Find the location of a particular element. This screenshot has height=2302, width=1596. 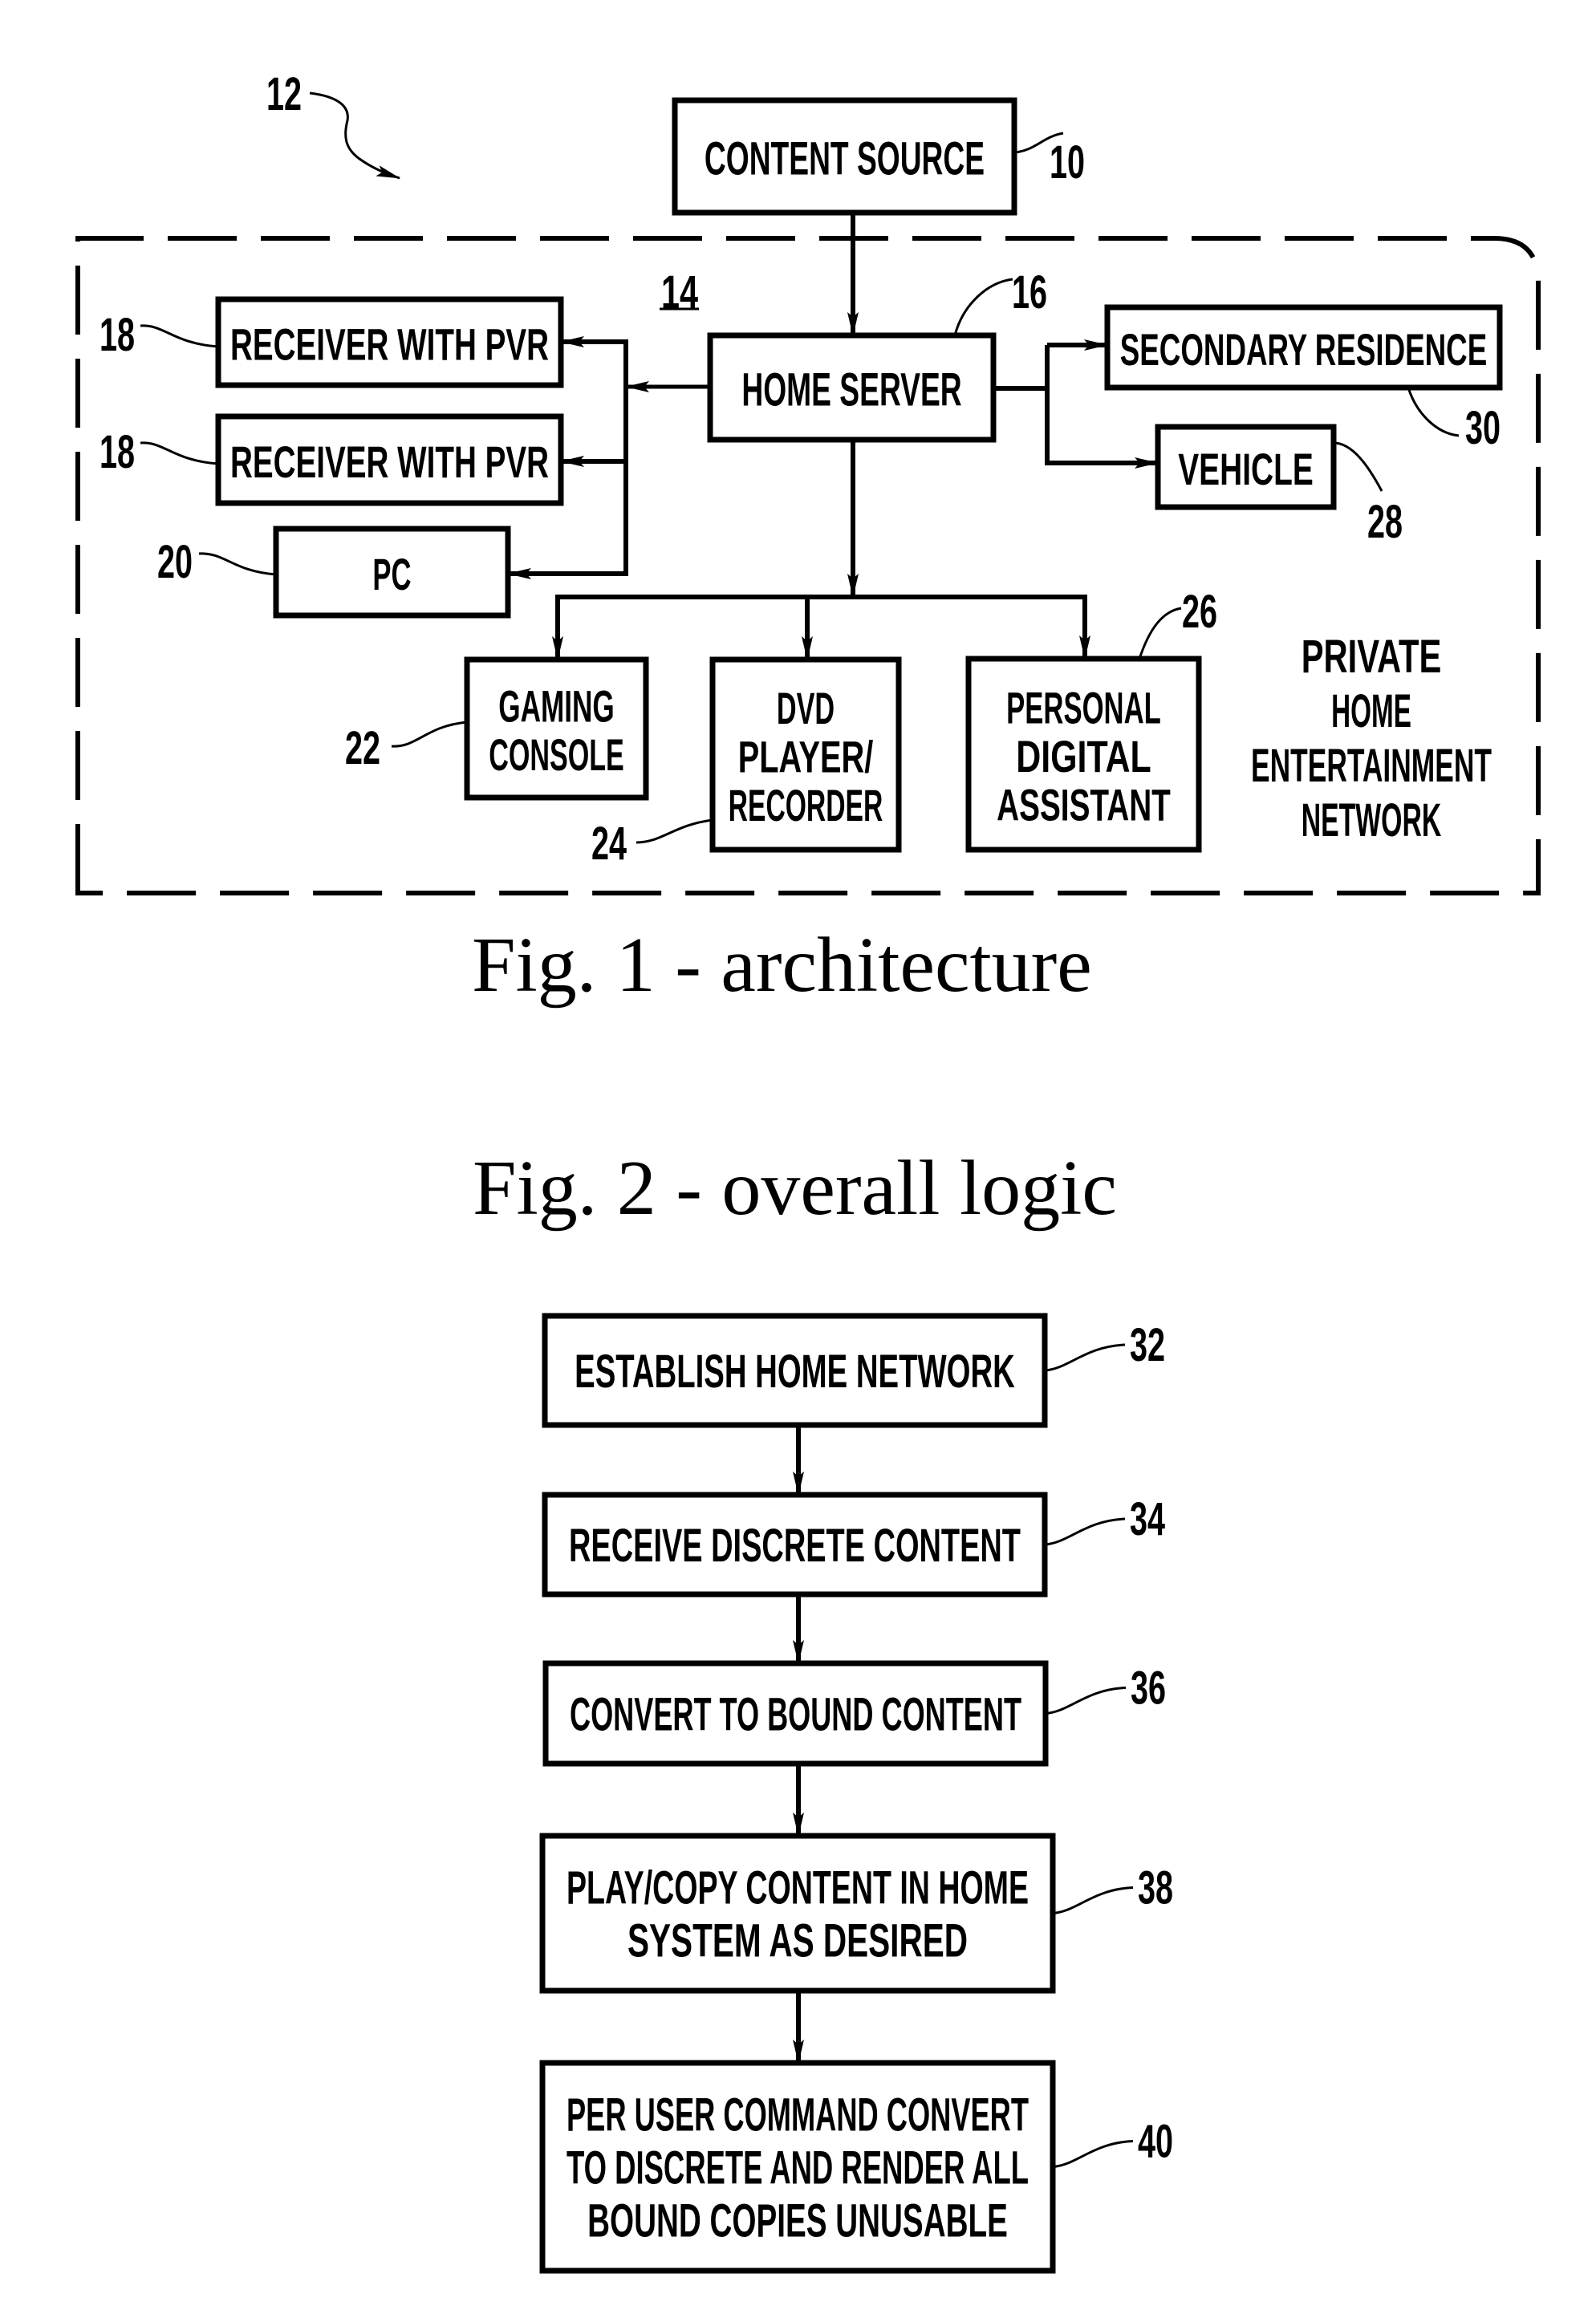

dvd-label: PLAYER/ is located at coordinates (806, 756).